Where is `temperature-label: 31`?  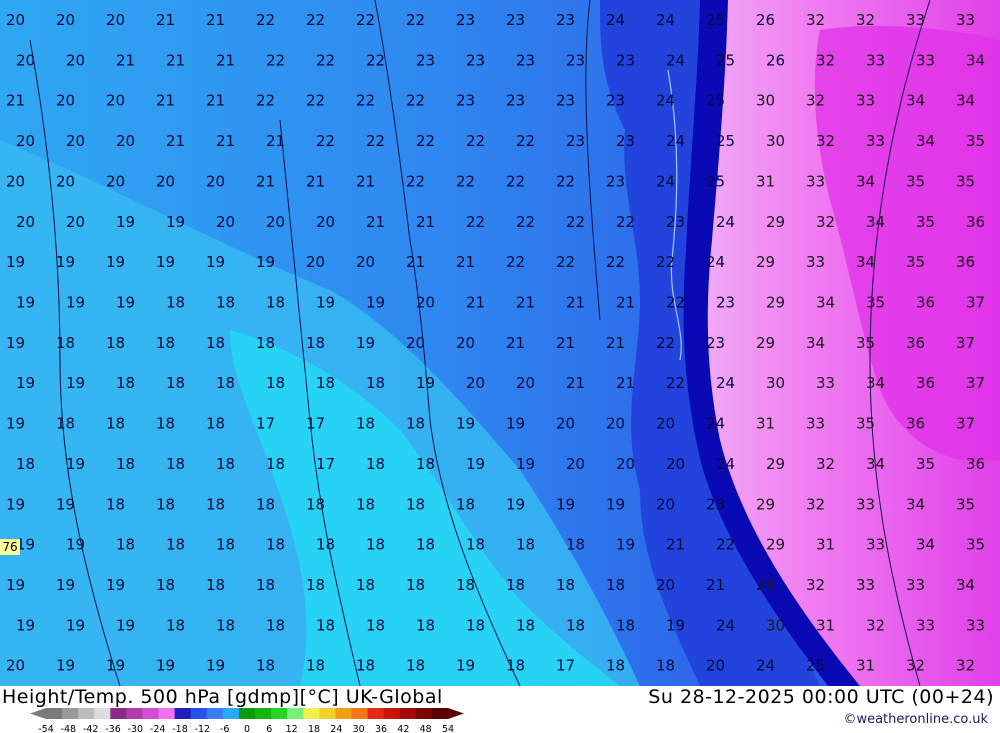
temperature-label: 31 is located at coordinates (765, 424).